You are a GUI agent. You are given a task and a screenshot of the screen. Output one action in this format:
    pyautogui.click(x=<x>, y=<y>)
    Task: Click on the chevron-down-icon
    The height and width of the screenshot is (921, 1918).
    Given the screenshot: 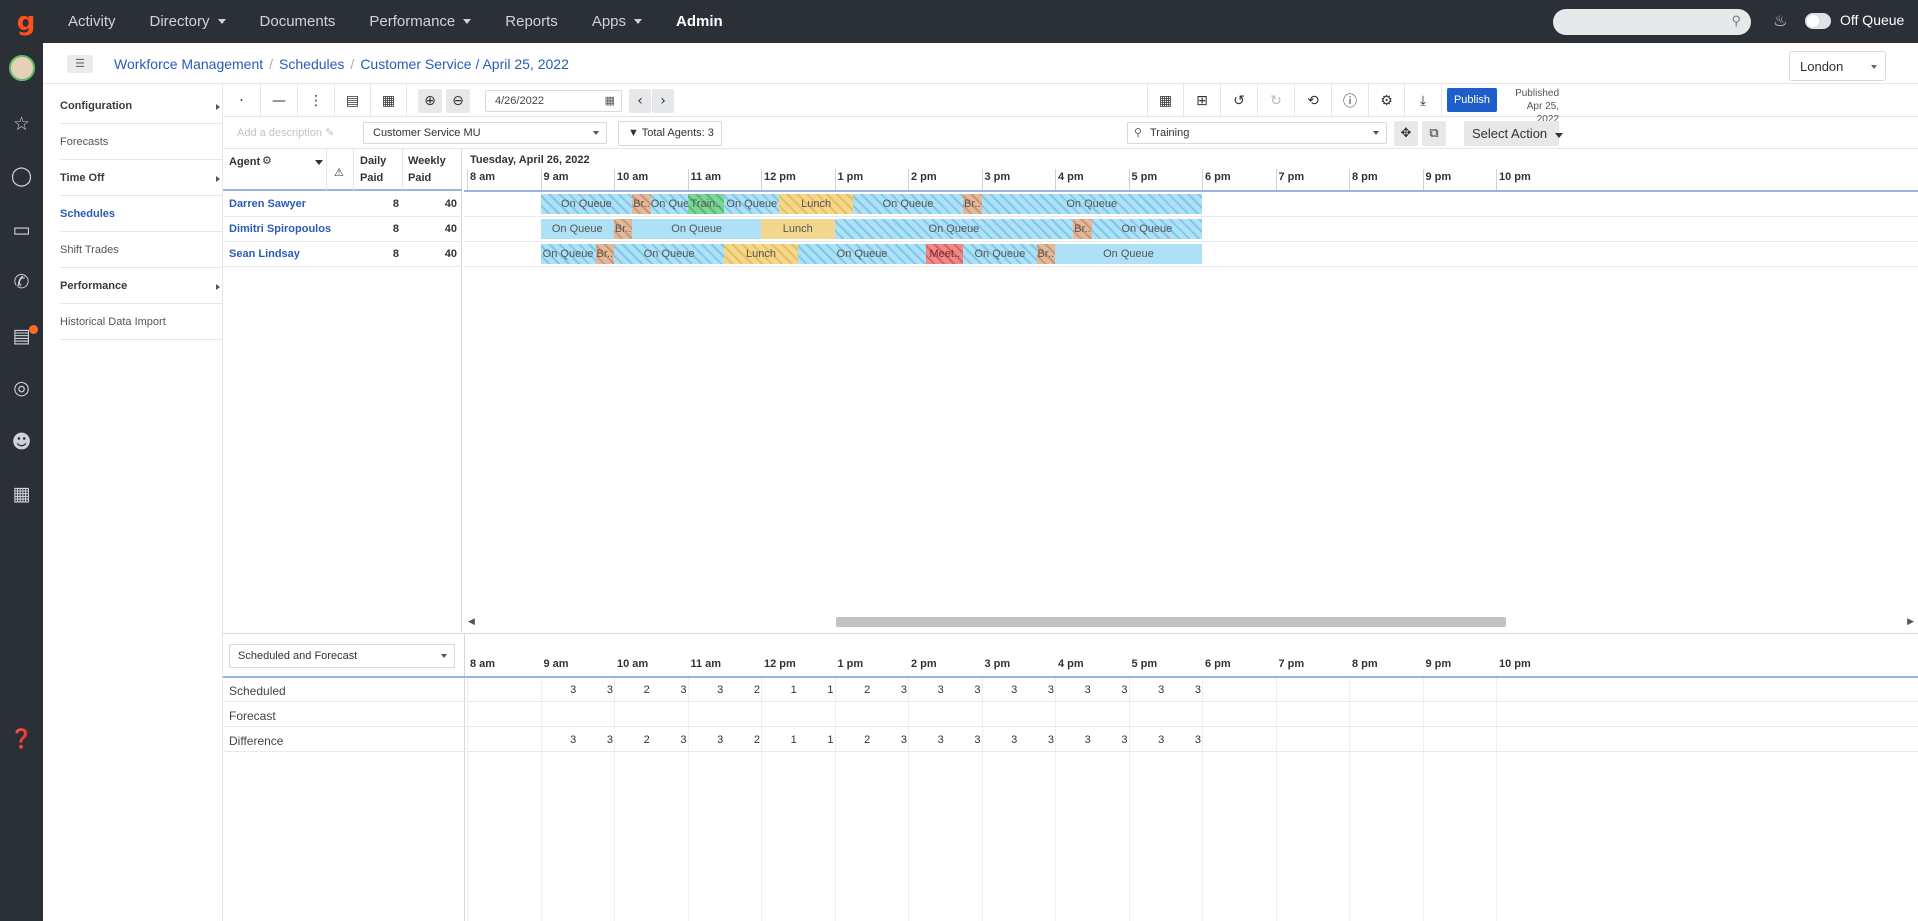 What is the action you would take?
    pyautogui.click(x=319, y=162)
    